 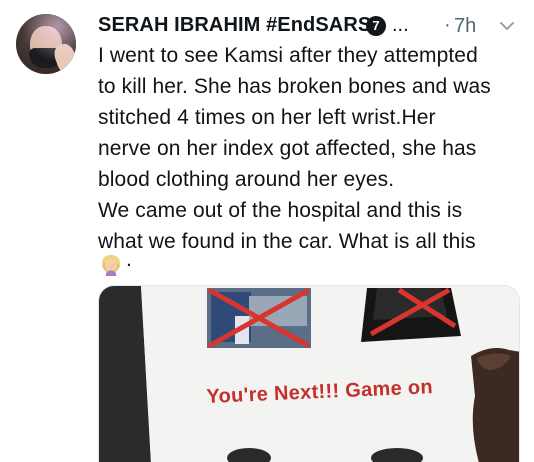 What do you see at coordinates (507, 26) in the screenshot?
I see `chevron-down-icon` at bounding box center [507, 26].